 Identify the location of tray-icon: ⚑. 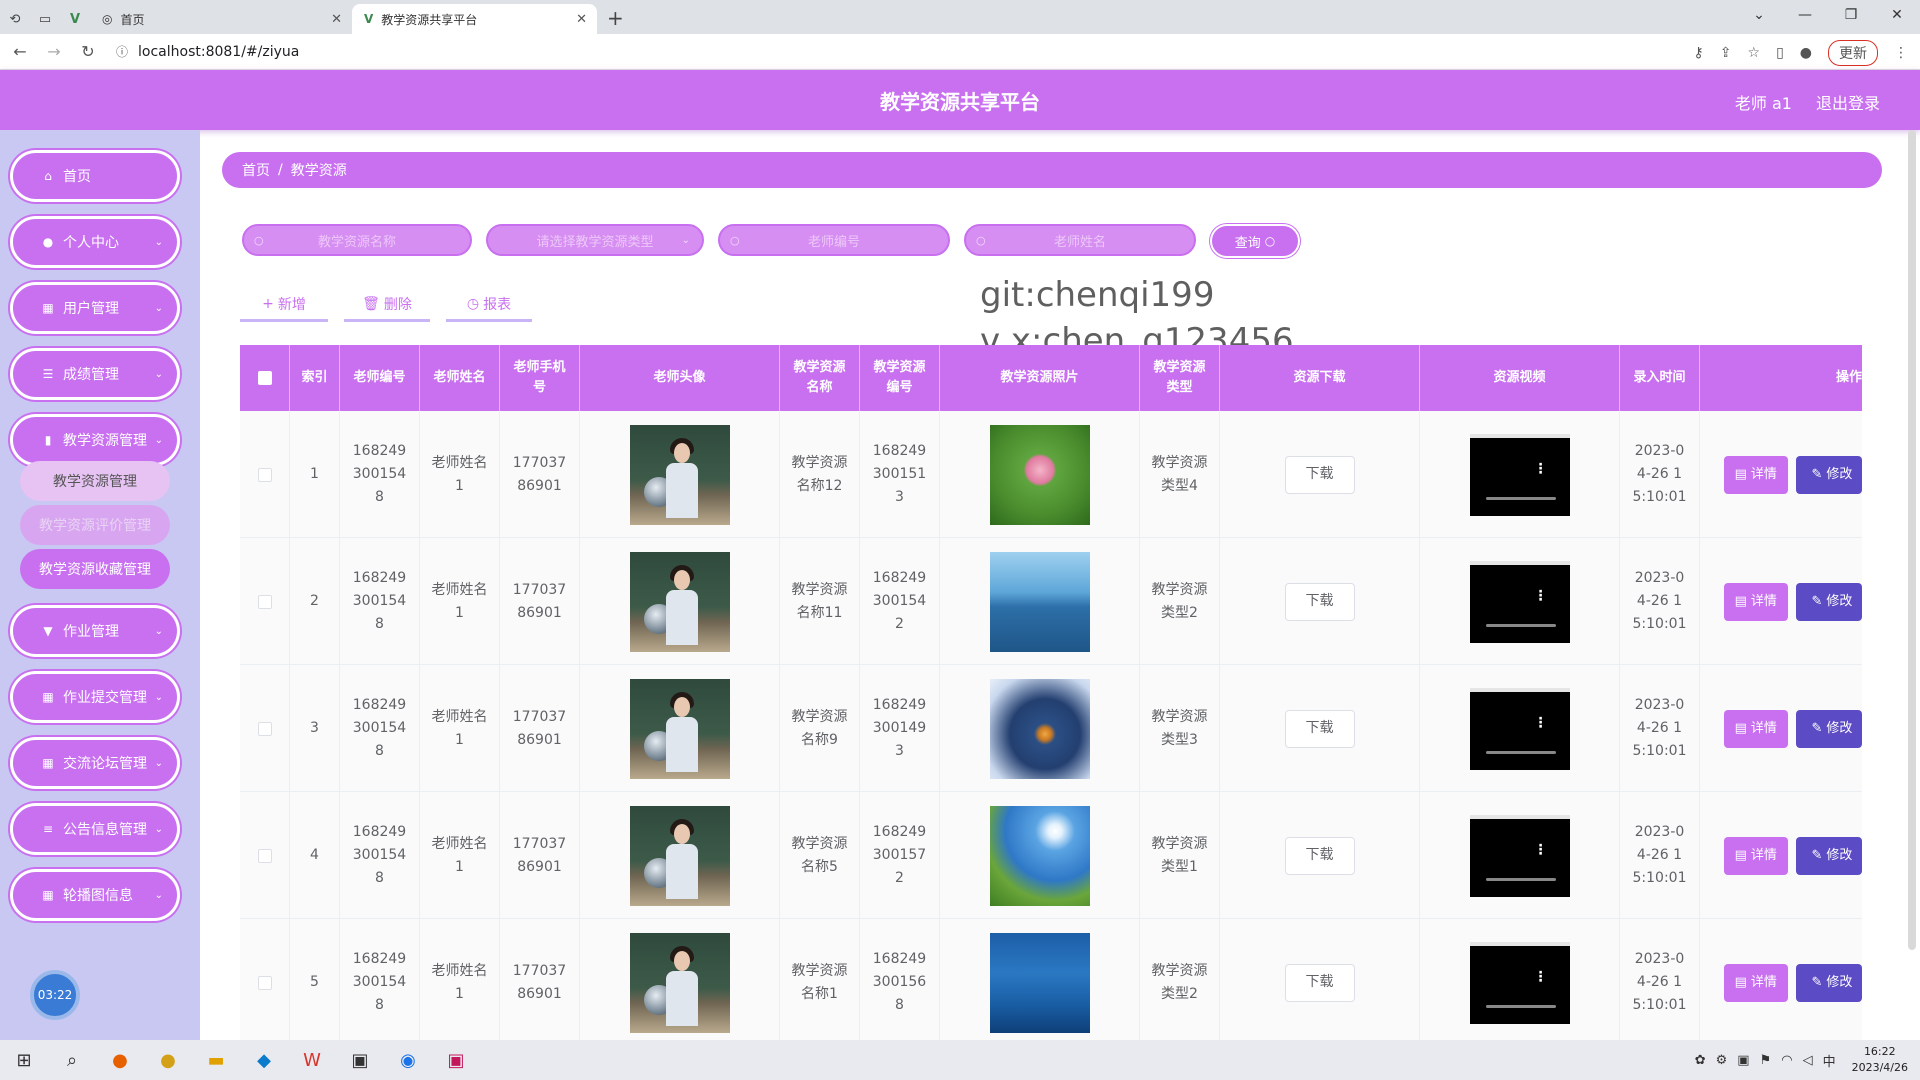
(1766, 1060).